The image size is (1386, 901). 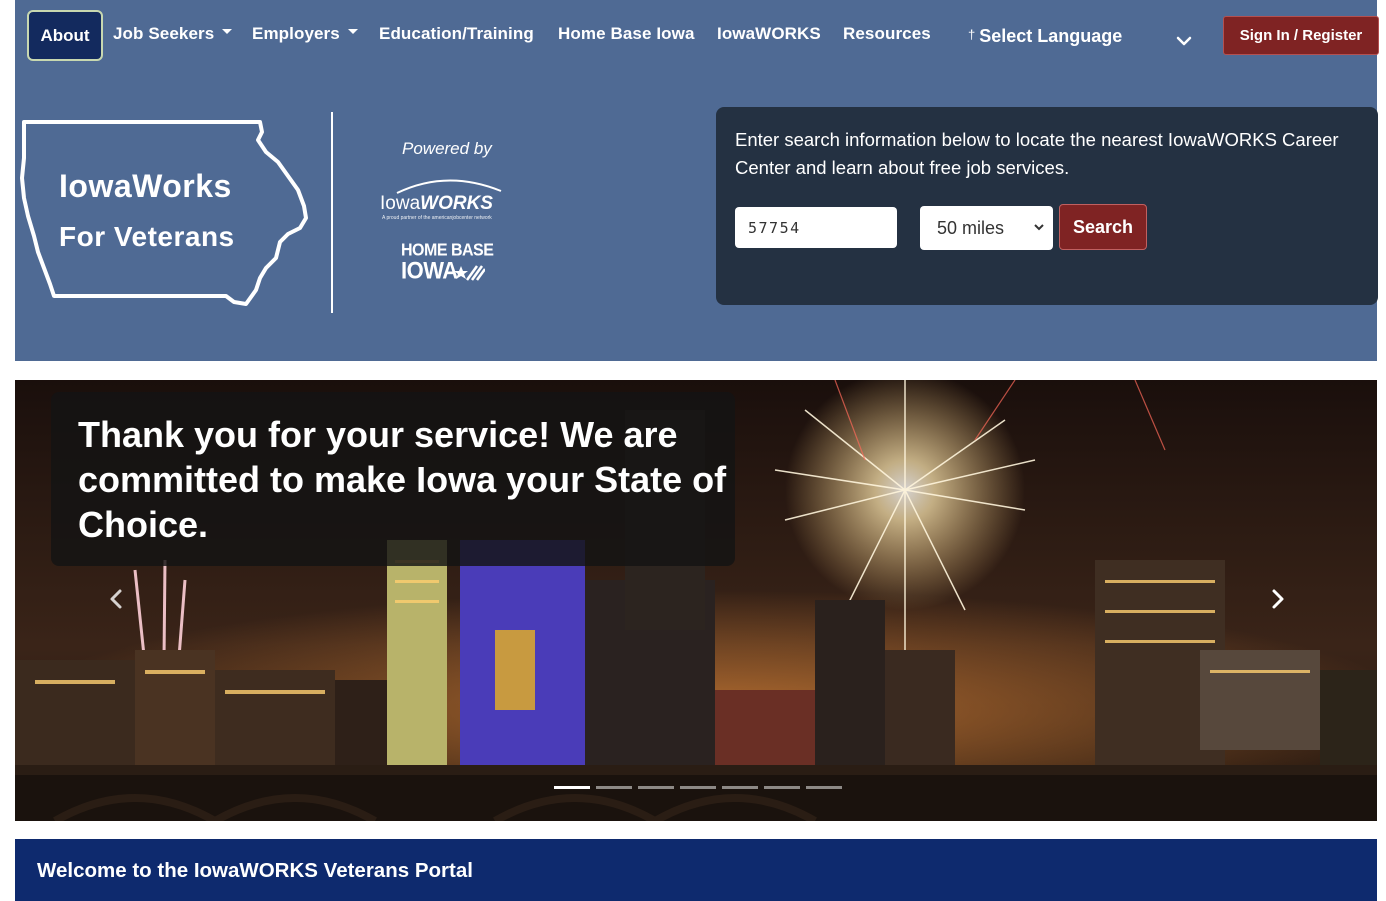 I want to click on nav-job-seekers: Job Seekers, so click(x=173, y=34).